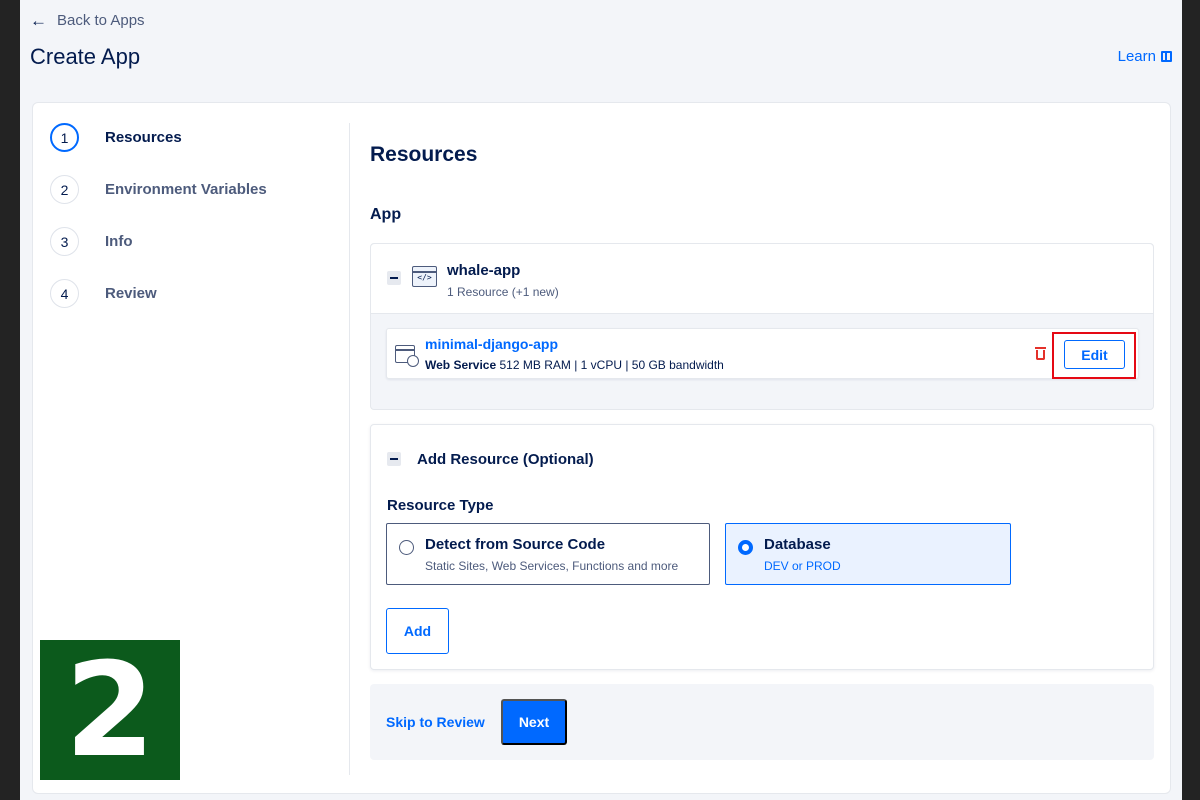 The image size is (1200, 800). What do you see at coordinates (386, 214) in the screenshot?
I see `app-section-label: App` at bounding box center [386, 214].